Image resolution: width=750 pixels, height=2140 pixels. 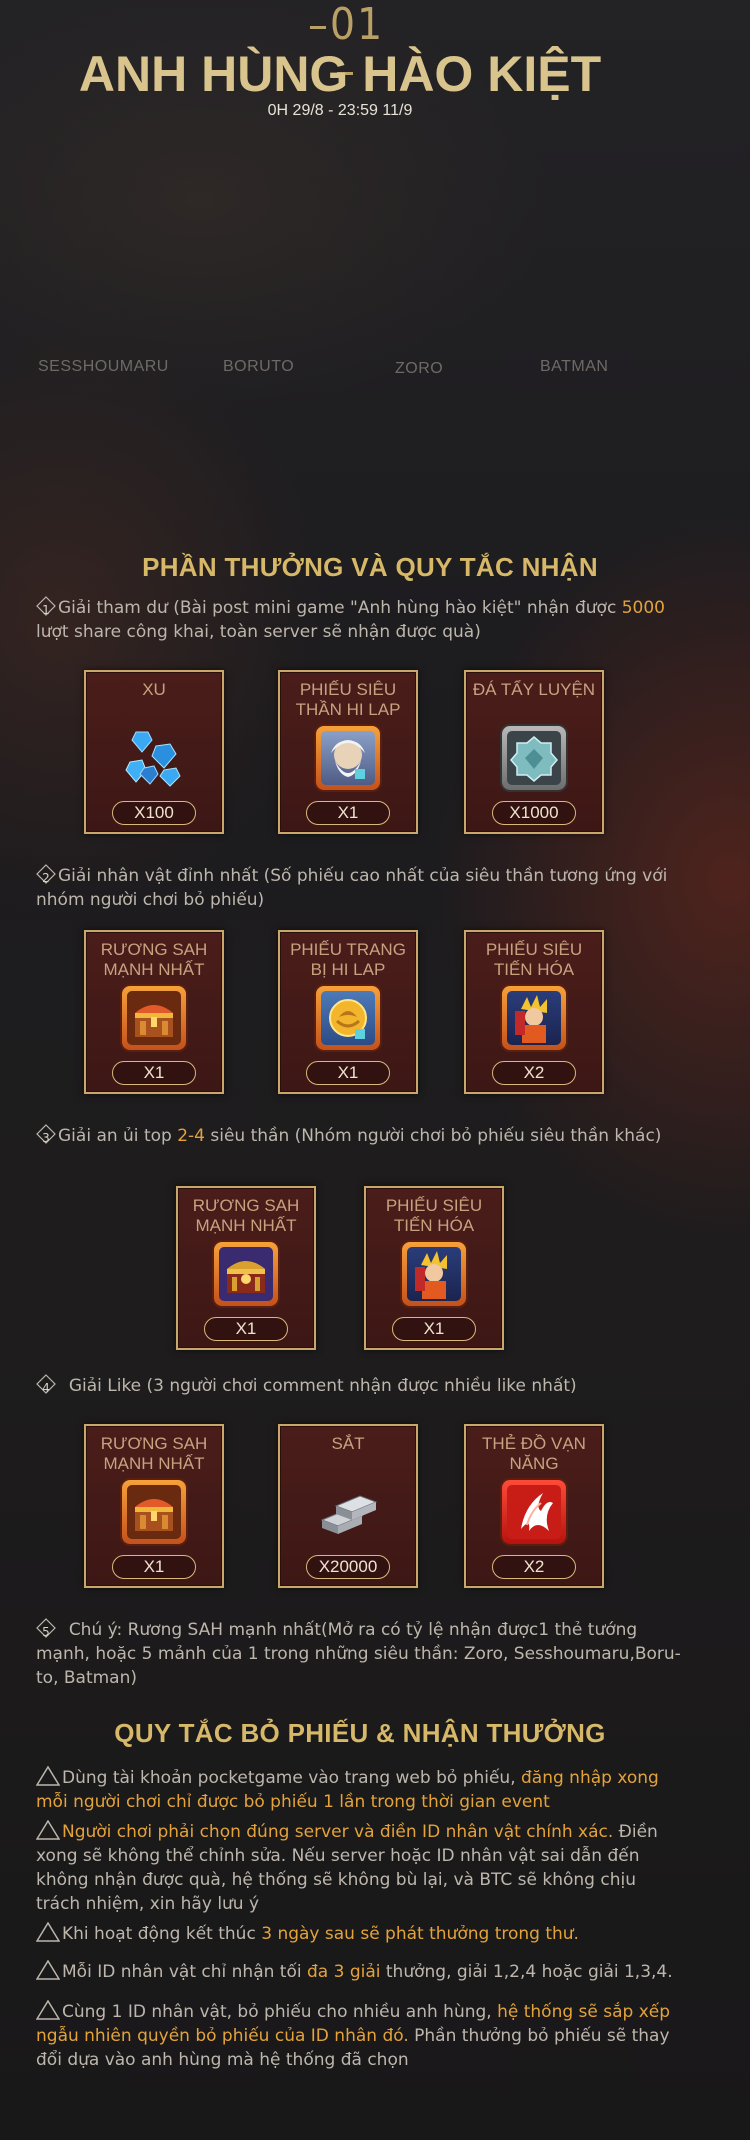 What do you see at coordinates (360, 1733) in the screenshot?
I see `rules-section-title: QUY TẮC BỎ PHIẾU & NHẬN THƯỞNG` at bounding box center [360, 1733].